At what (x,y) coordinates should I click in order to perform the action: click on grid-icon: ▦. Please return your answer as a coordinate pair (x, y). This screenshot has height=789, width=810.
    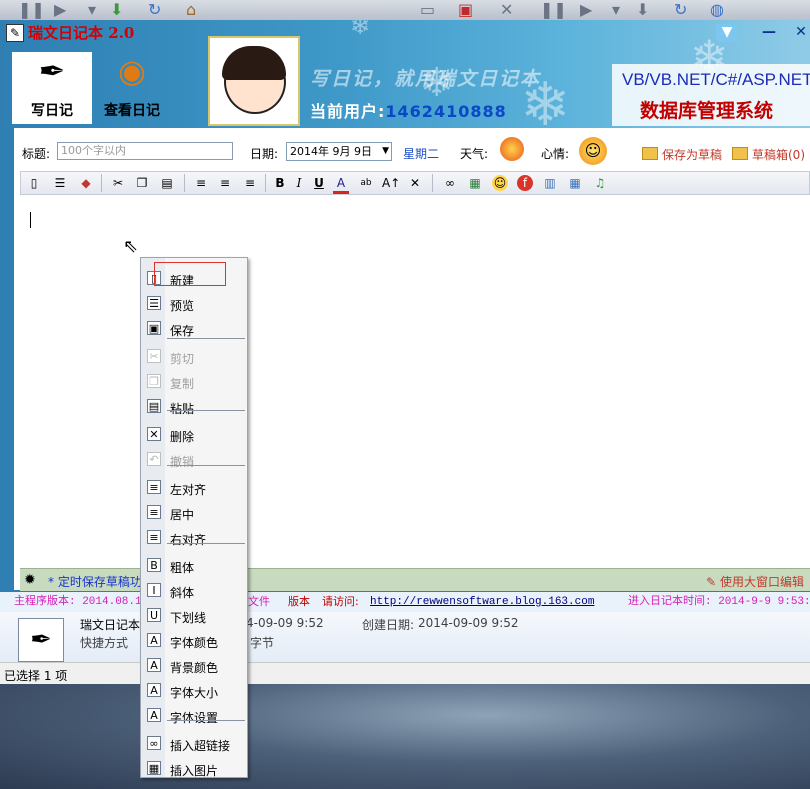
    Looking at the image, I should click on (575, 183).